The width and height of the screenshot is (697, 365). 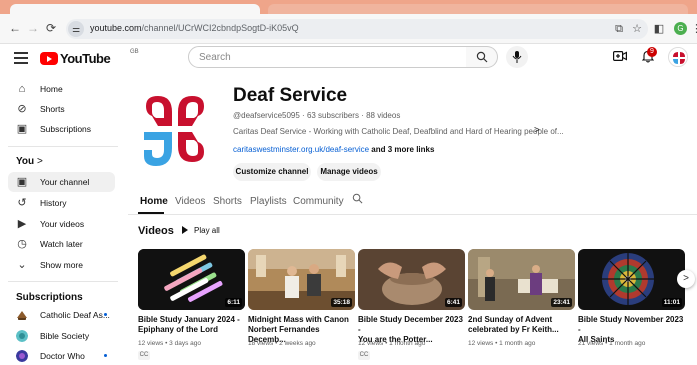 What do you see at coordinates (22, 109) in the screenshot?
I see `shorts-icon: ⊘` at bounding box center [22, 109].